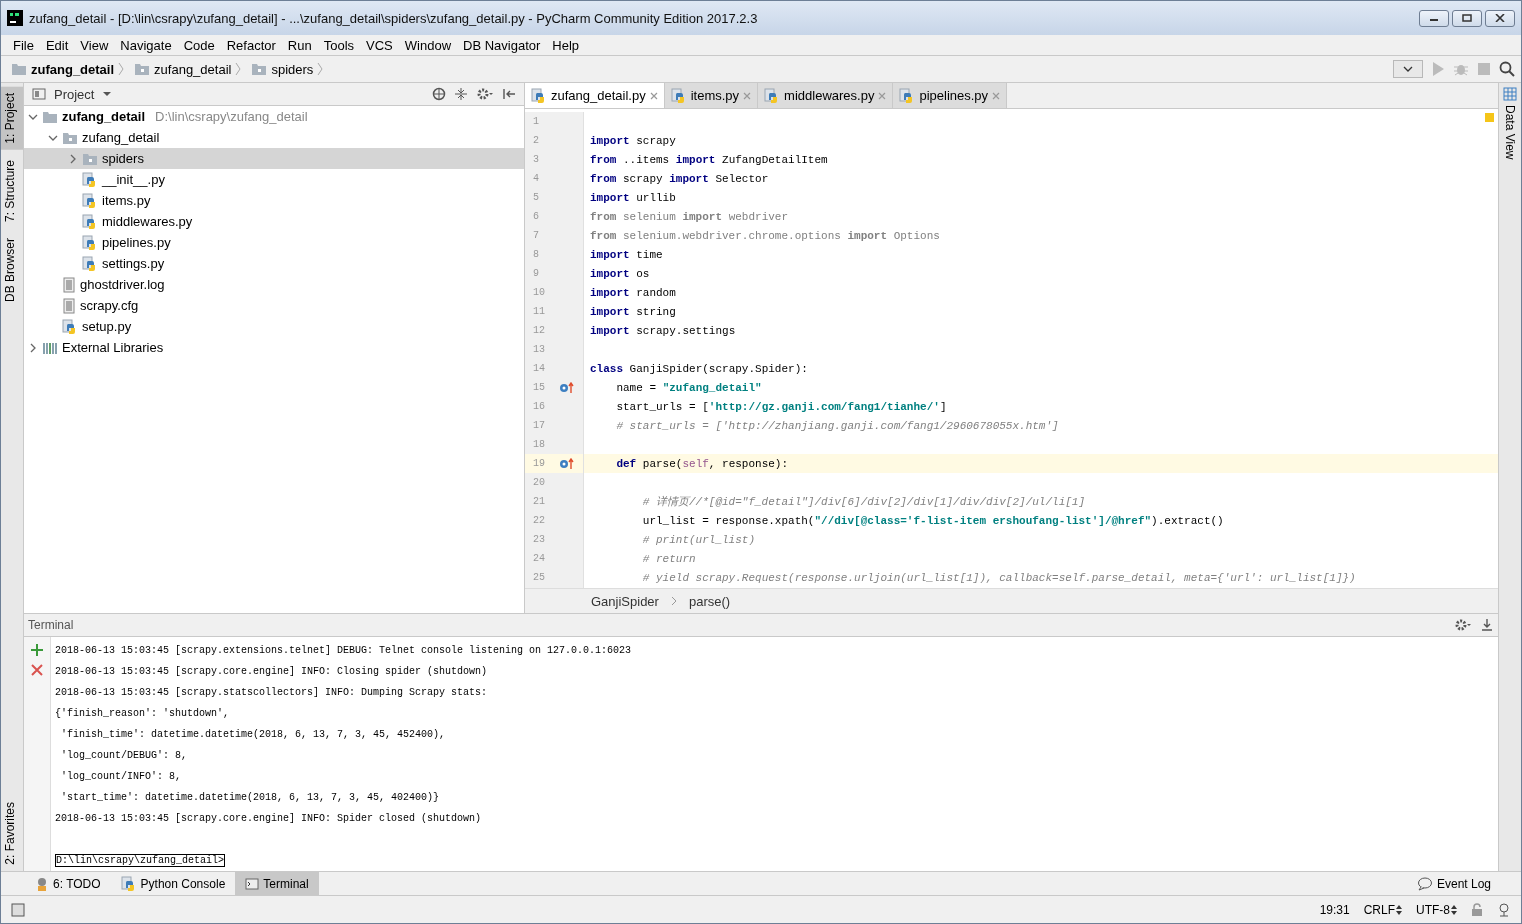 This screenshot has width=1522, height=924. I want to click on editor-tab: pipelines.py, so click(950, 95).